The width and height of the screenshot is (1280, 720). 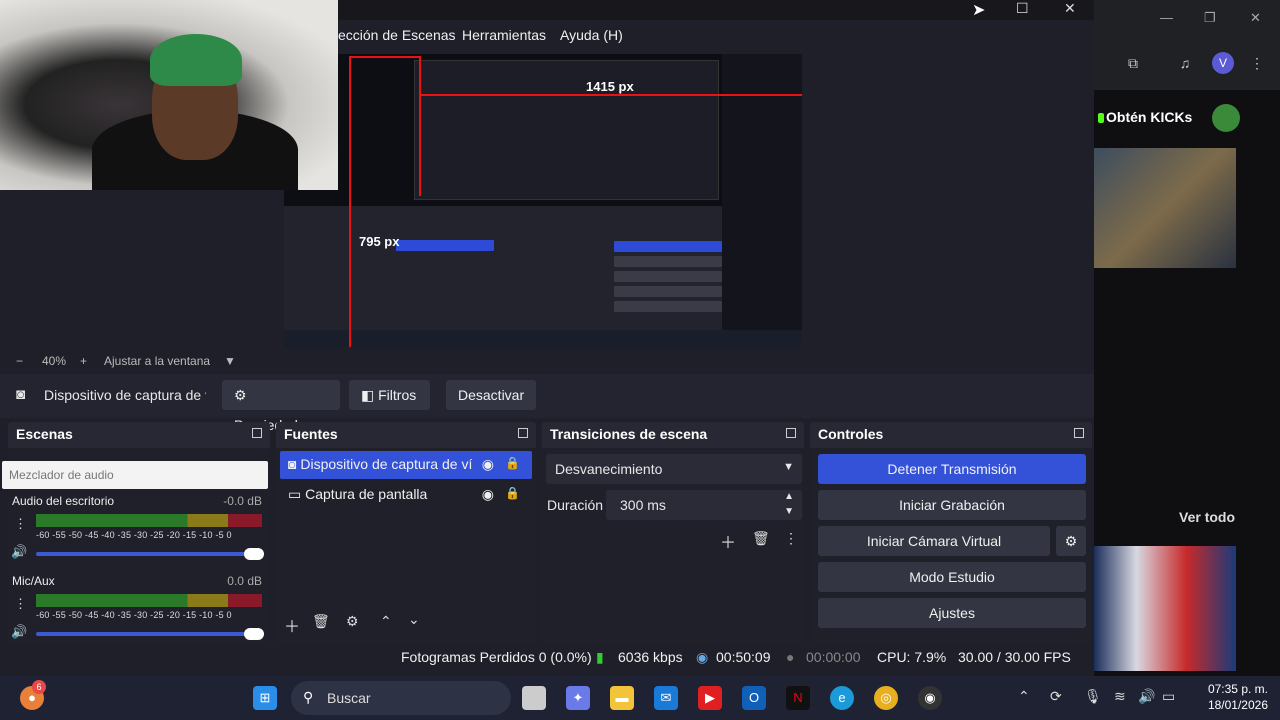 I want to click on start-recording-button: Iniciar Grabación, so click(x=952, y=505).